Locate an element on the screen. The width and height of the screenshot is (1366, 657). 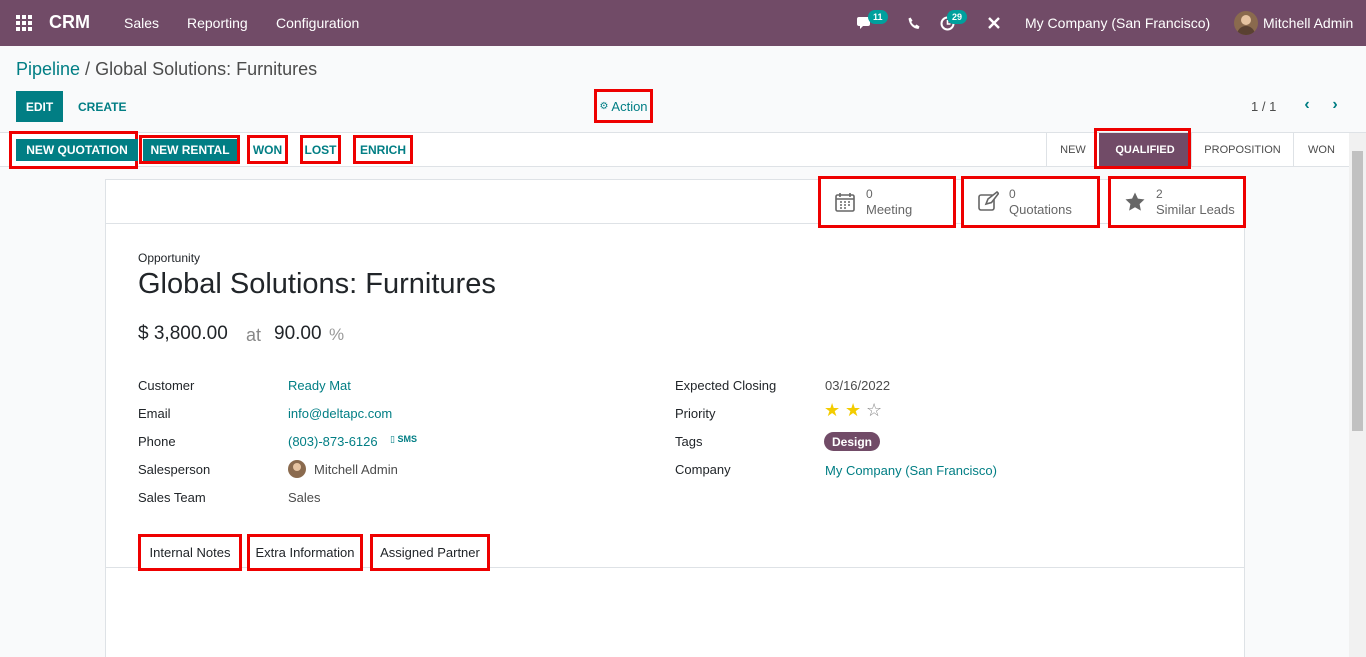
stage-pipeline: NEW QUALIFIED PROPOSITION WON is located at coordinates (1197, 149).